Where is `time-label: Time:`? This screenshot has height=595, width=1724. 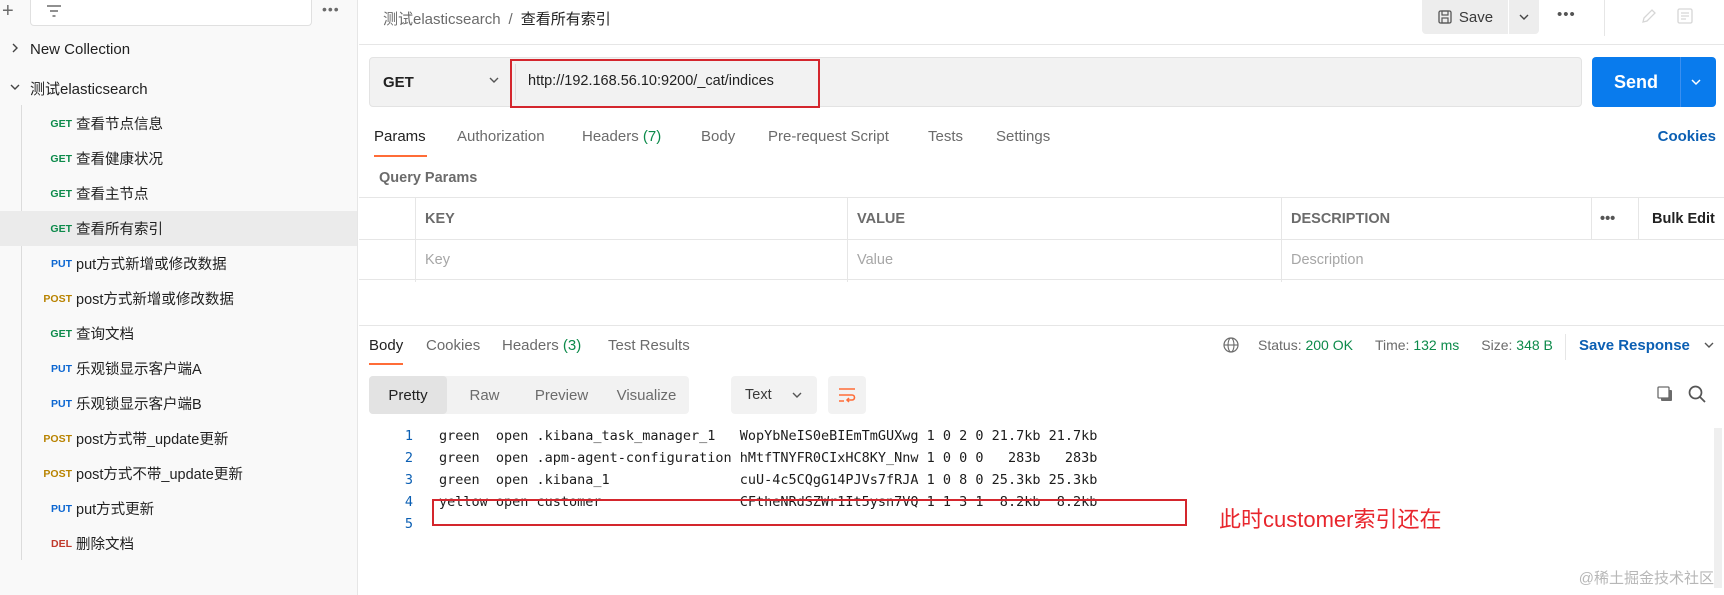 time-label: Time: is located at coordinates (1392, 345).